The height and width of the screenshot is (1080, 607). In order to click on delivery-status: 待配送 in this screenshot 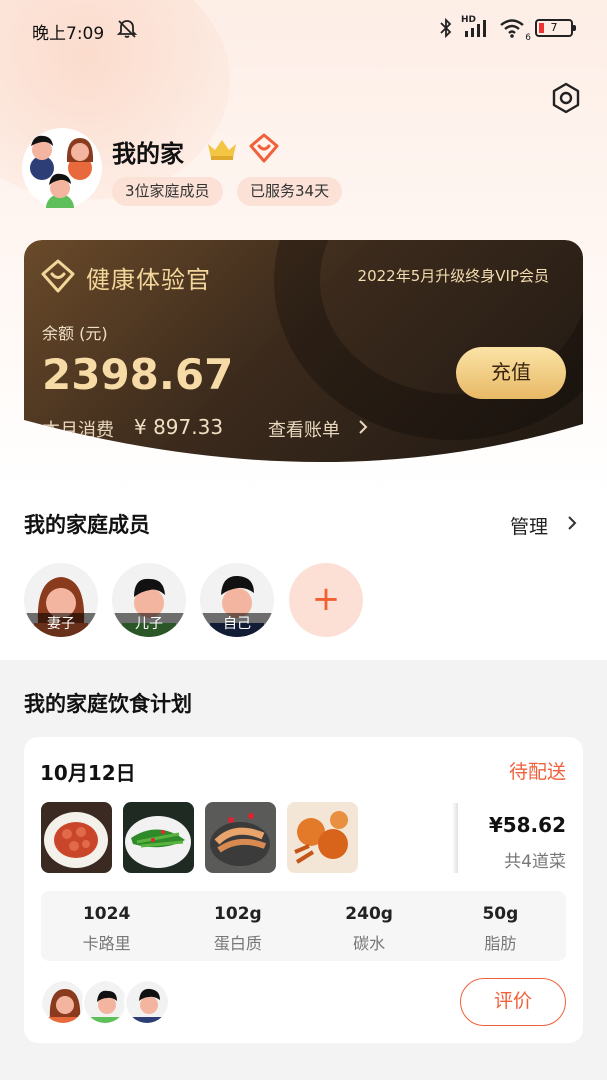, I will do `click(537, 772)`.